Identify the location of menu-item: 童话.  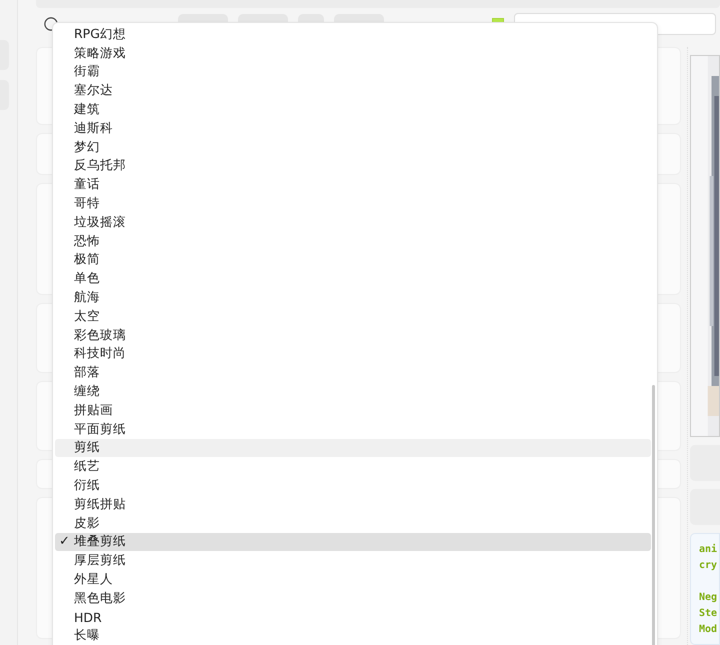
(353, 184).